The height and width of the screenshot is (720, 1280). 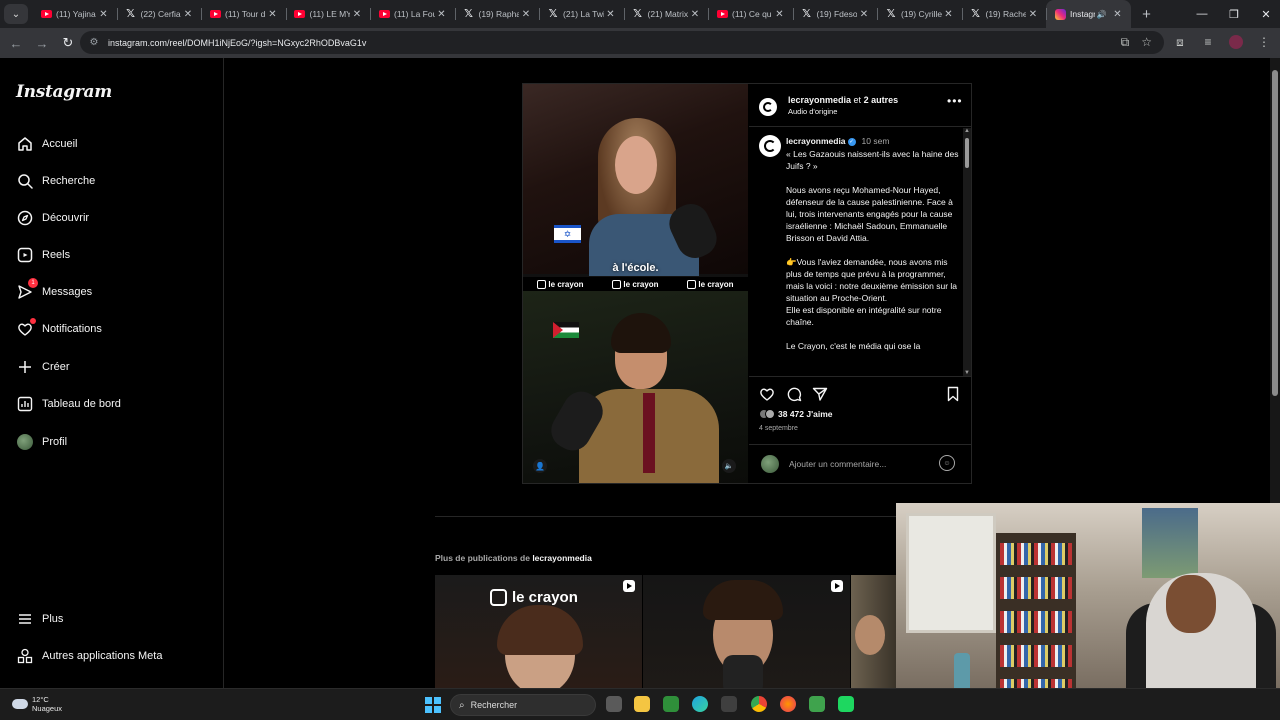 I want to click on close-window-button: ✕, so click(x=1265, y=14).